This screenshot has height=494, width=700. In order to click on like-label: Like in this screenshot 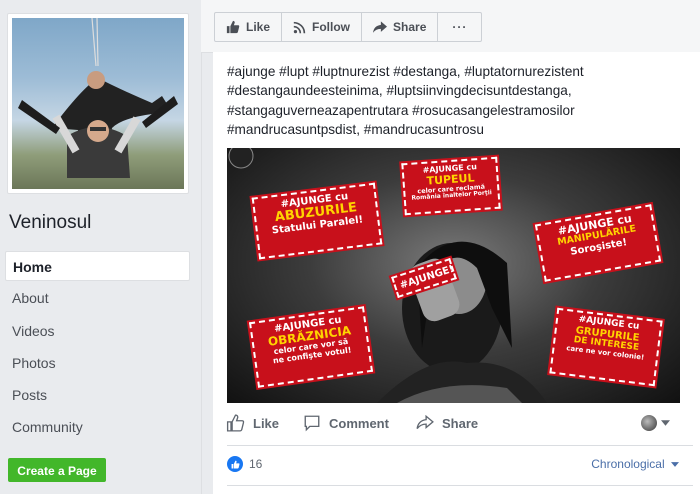, I will do `click(258, 27)`.